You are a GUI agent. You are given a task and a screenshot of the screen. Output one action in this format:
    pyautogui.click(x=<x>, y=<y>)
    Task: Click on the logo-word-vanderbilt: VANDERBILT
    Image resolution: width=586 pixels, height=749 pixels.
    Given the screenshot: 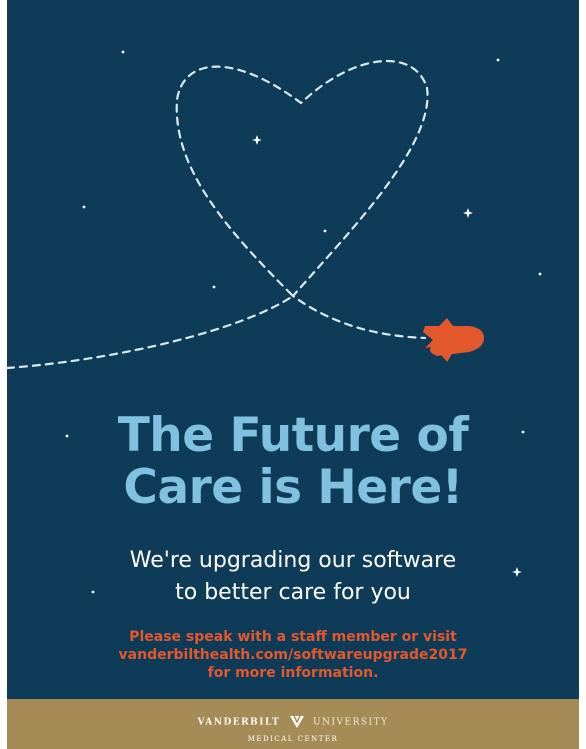 What is the action you would take?
    pyautogui.click(x=239, y=722)
    